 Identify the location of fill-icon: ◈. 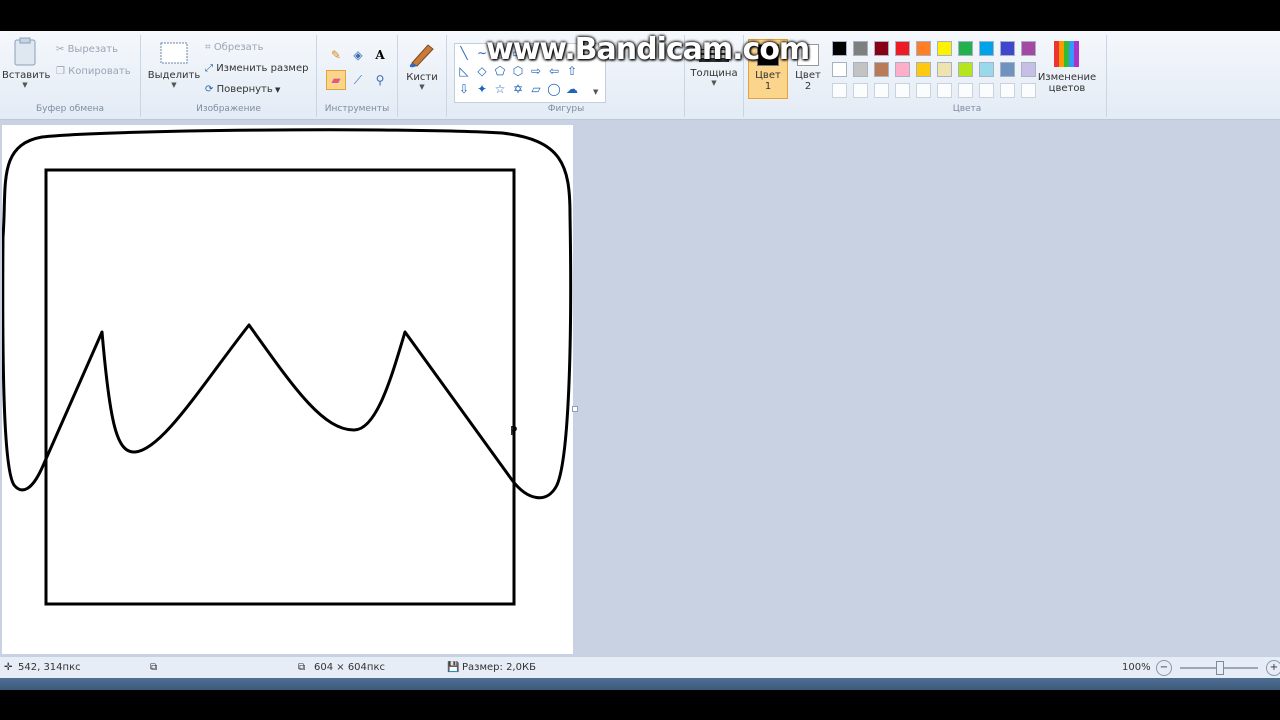
(358, 55).